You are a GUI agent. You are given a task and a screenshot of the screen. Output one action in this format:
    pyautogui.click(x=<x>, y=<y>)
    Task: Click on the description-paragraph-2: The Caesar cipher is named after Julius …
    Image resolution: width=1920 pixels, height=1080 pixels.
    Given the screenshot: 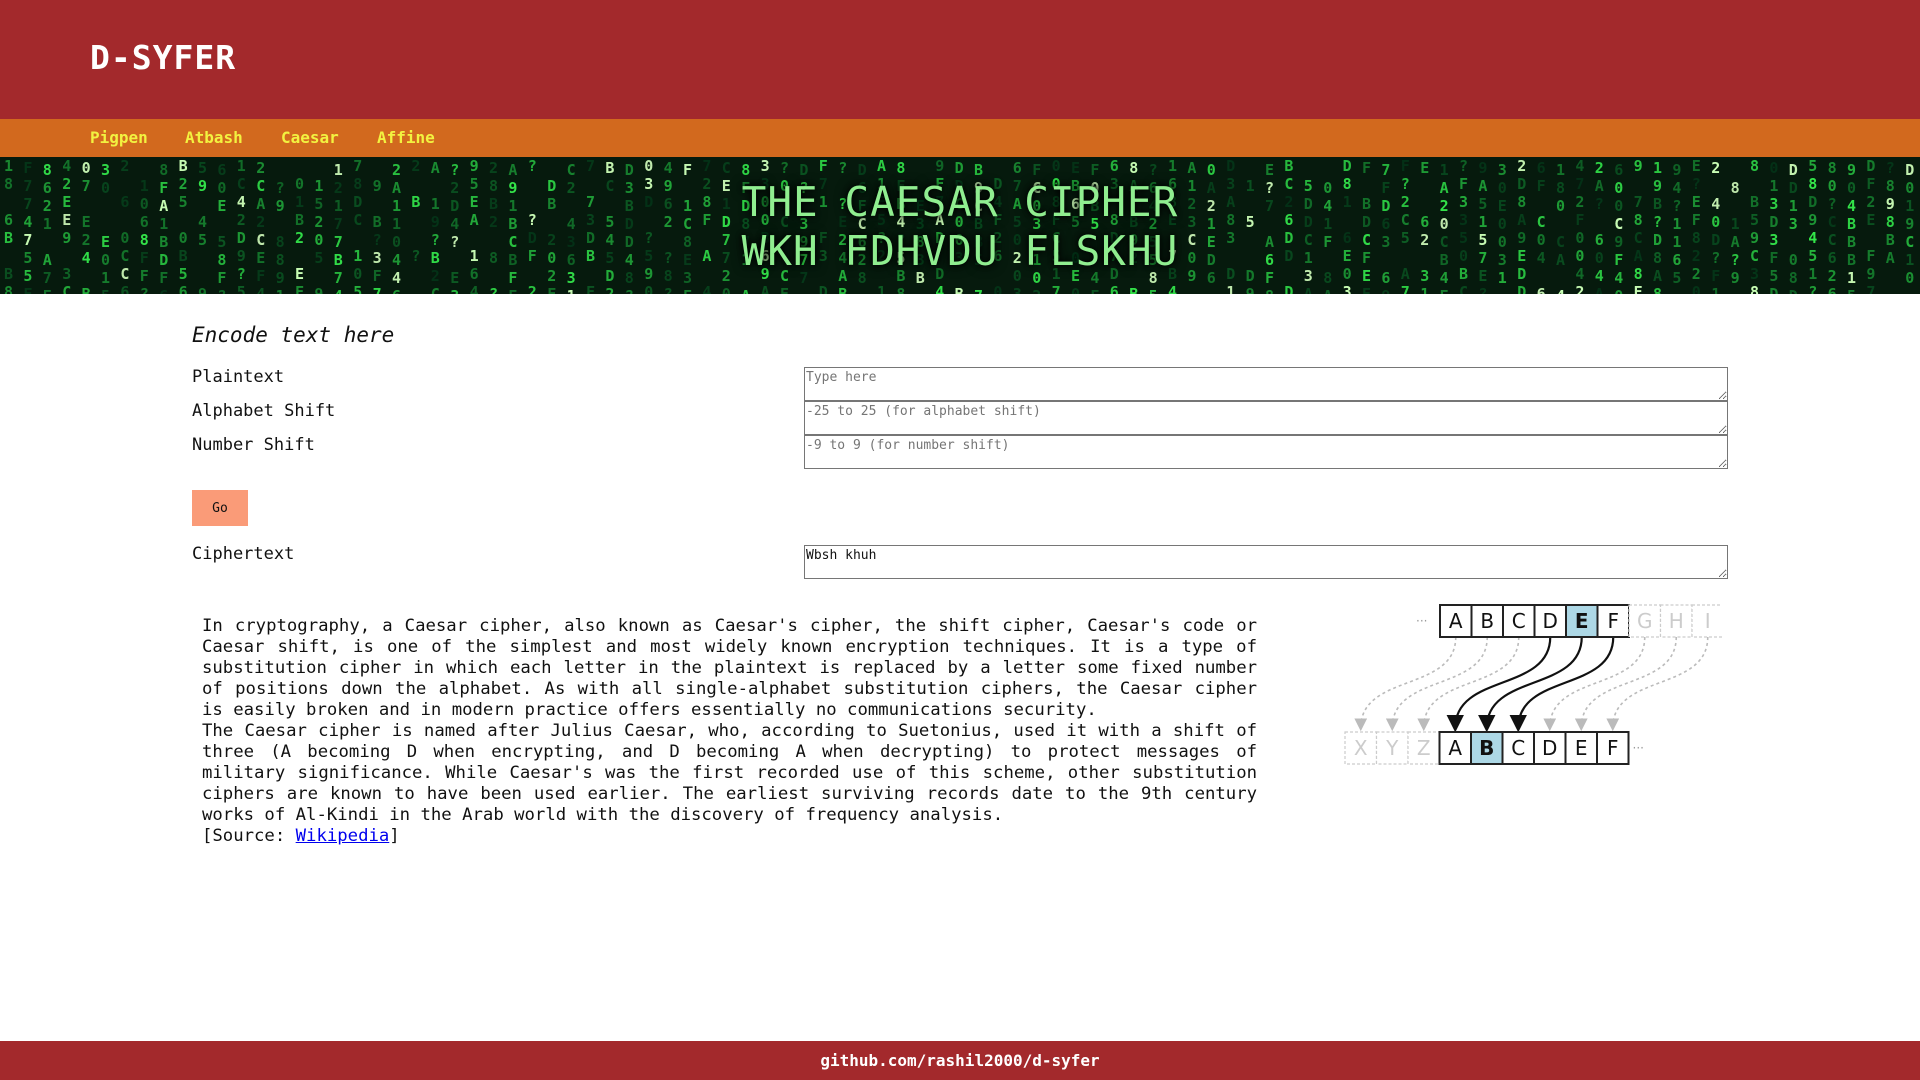 What is the action you would take?
    pyautogui.click(x=729, y=773)
    